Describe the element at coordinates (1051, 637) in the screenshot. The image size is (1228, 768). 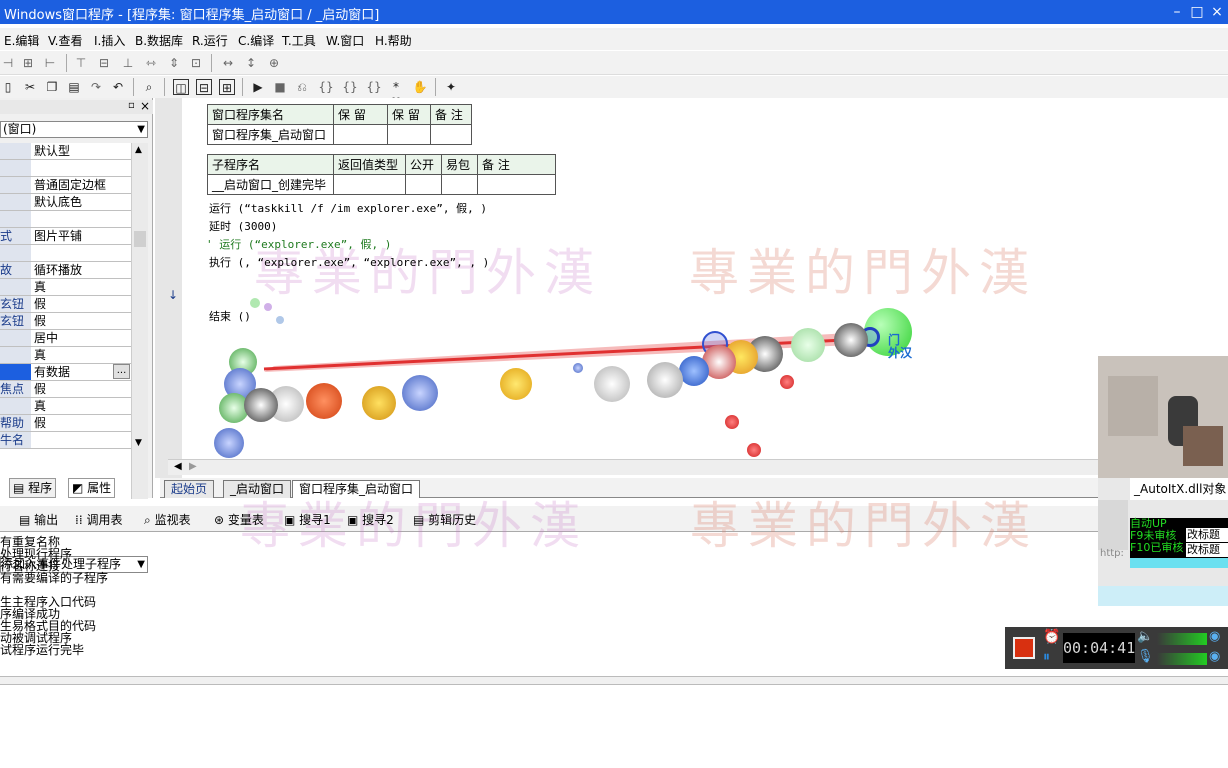
I see `alarm-icon: ⏰` at that location.